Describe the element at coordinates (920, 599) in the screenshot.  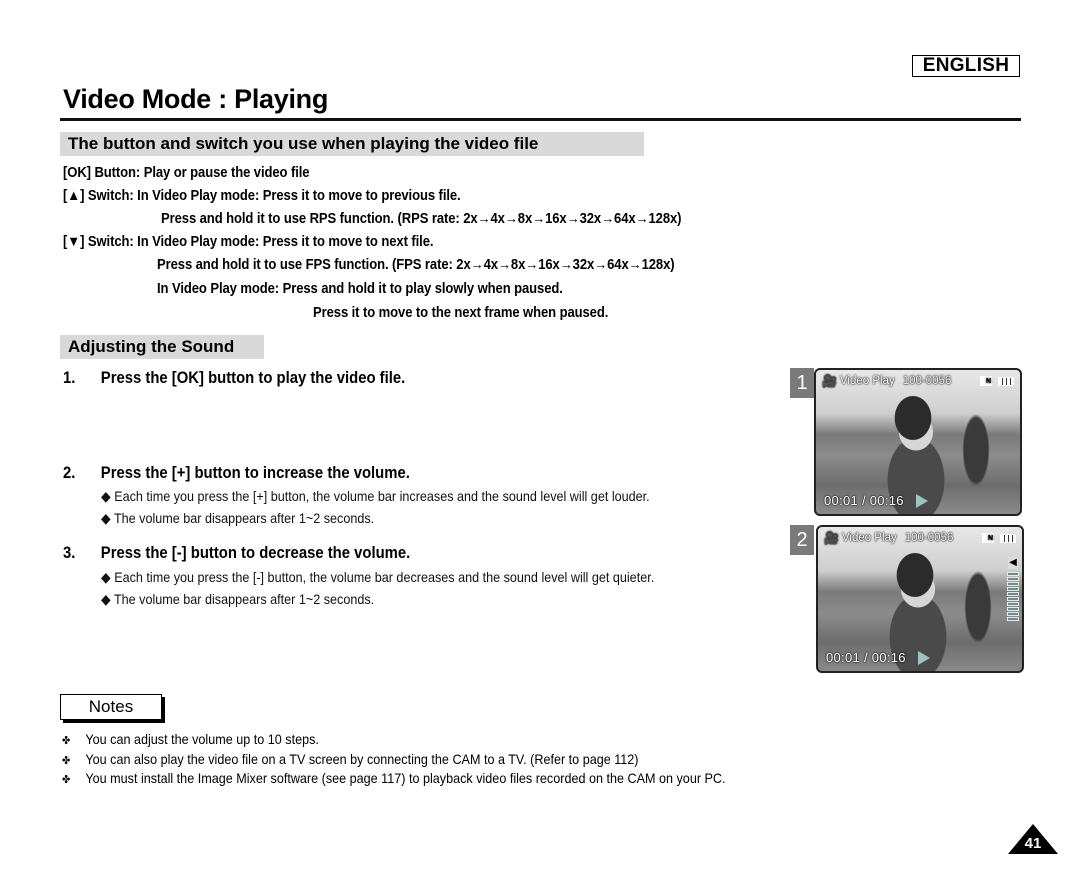
I see `lcd-screenshot-2: 🎥 Video Play 100-0056 N ◀ 00:01 / 00:16` at that location.